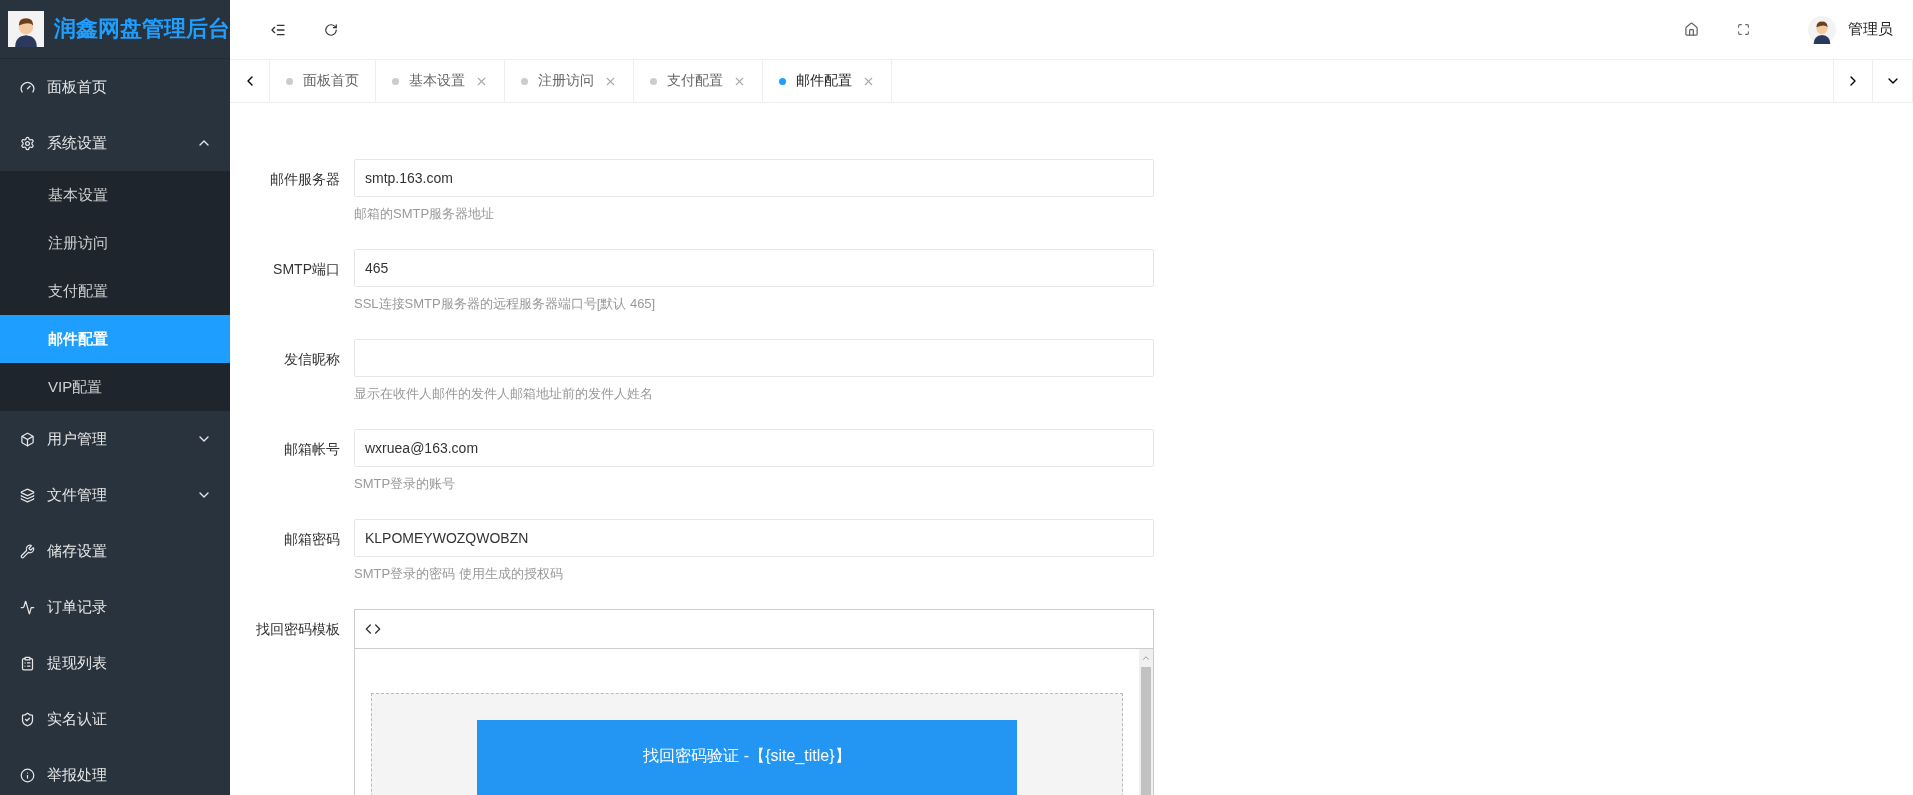 This screenshot has width=1913, height=795. What do you see at coordinates (305, 179) in the screenshot?
I see `field-label: 邮件服务器` at bounding box center [305, 179].